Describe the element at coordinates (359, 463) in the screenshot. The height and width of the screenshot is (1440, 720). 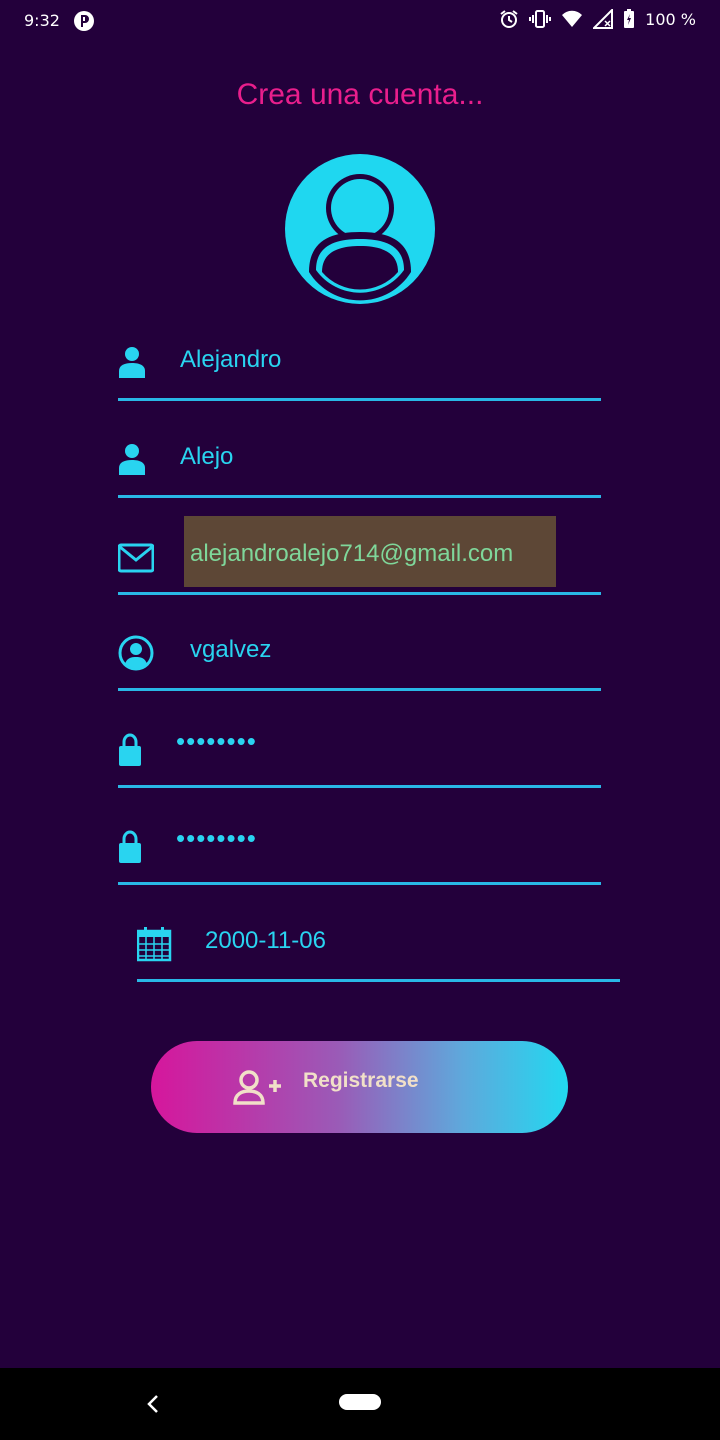
I see `last-name-field: Alejo` at that location.